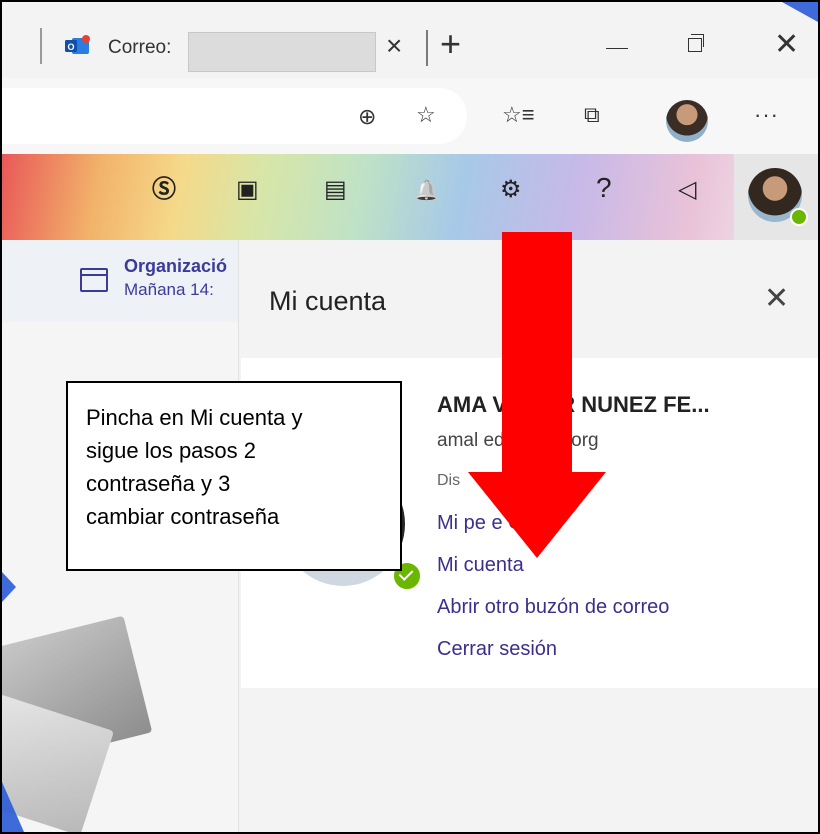 This screenshot has width=820, height=834. Describe the element at coordinates (328, 301) in the screenshot. I see `panel-title: Mi cuenta` at that location.